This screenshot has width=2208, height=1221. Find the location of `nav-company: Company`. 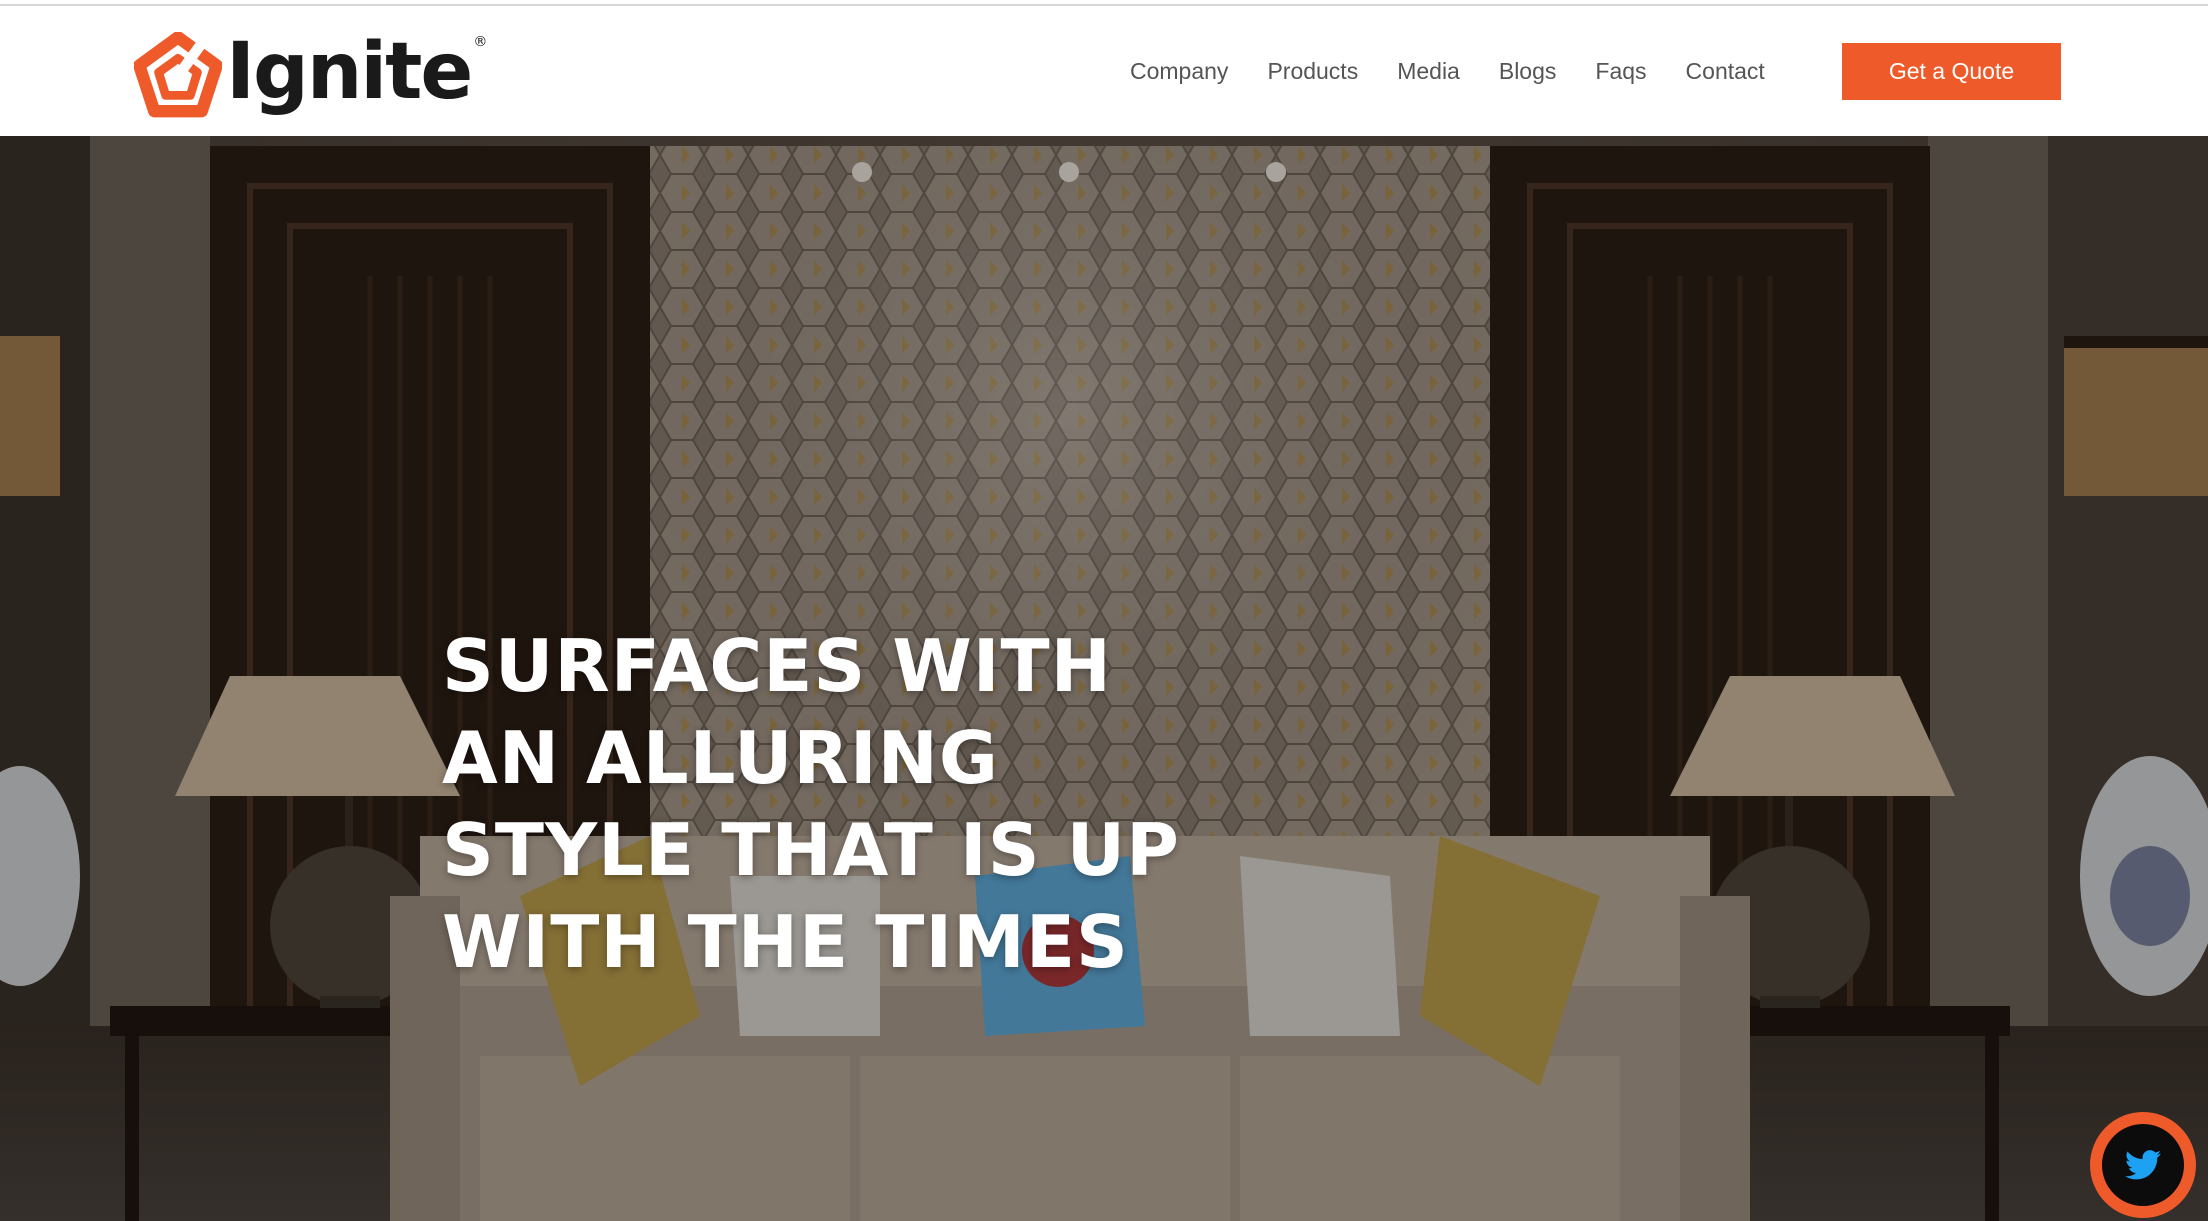

nav-company: Company is located at coordinates (1179, 71).